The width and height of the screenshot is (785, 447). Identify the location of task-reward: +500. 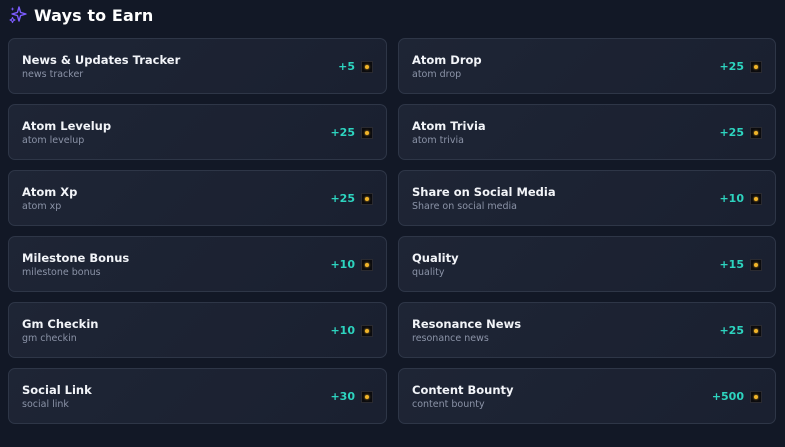
(737, 396).